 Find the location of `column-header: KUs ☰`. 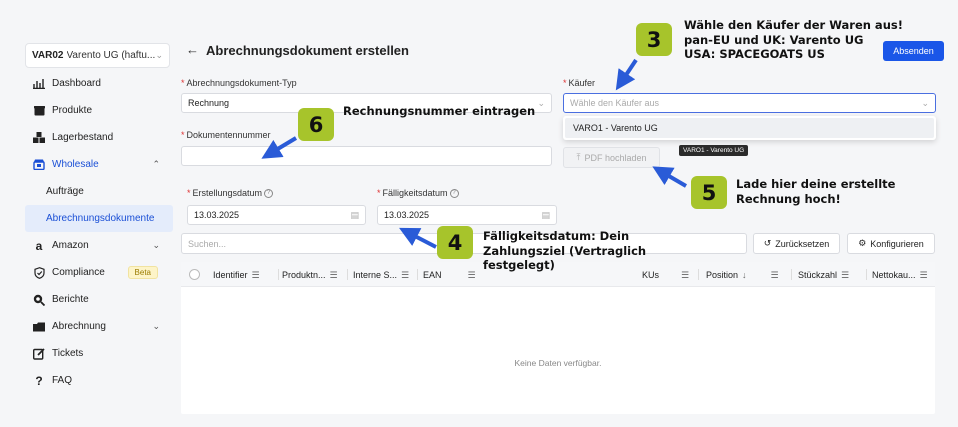

column-header: KUs ☰ is located at coordinates (665, 275).